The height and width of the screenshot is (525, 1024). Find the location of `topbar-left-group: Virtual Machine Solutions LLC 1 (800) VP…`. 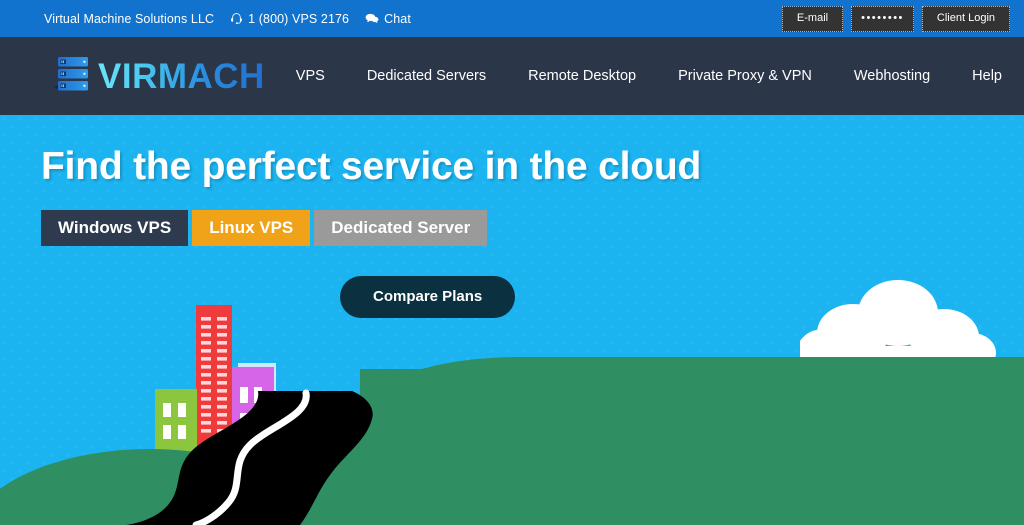

topbar-left-group: Virtual Machine Solutions LLC 1 (800) VP… is located at coordinates (227, 19).